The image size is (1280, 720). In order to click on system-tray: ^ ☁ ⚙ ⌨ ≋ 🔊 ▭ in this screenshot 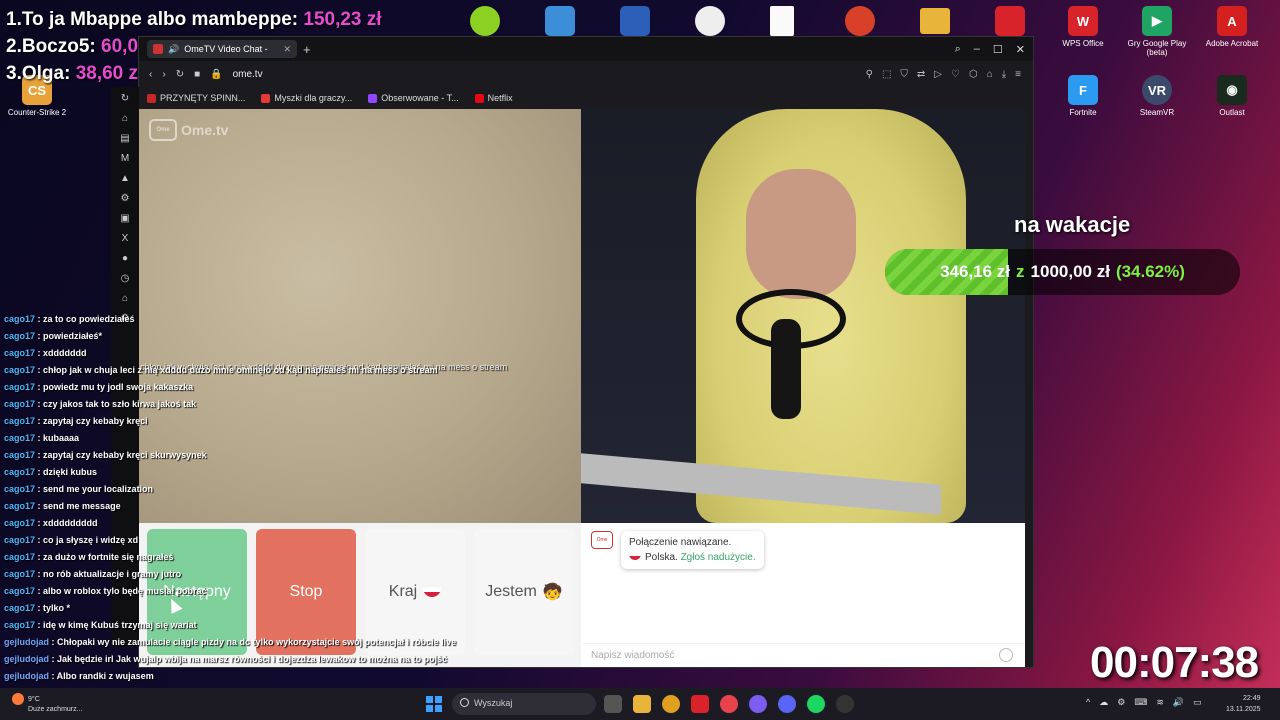, I will do `click(1144, 702)`.